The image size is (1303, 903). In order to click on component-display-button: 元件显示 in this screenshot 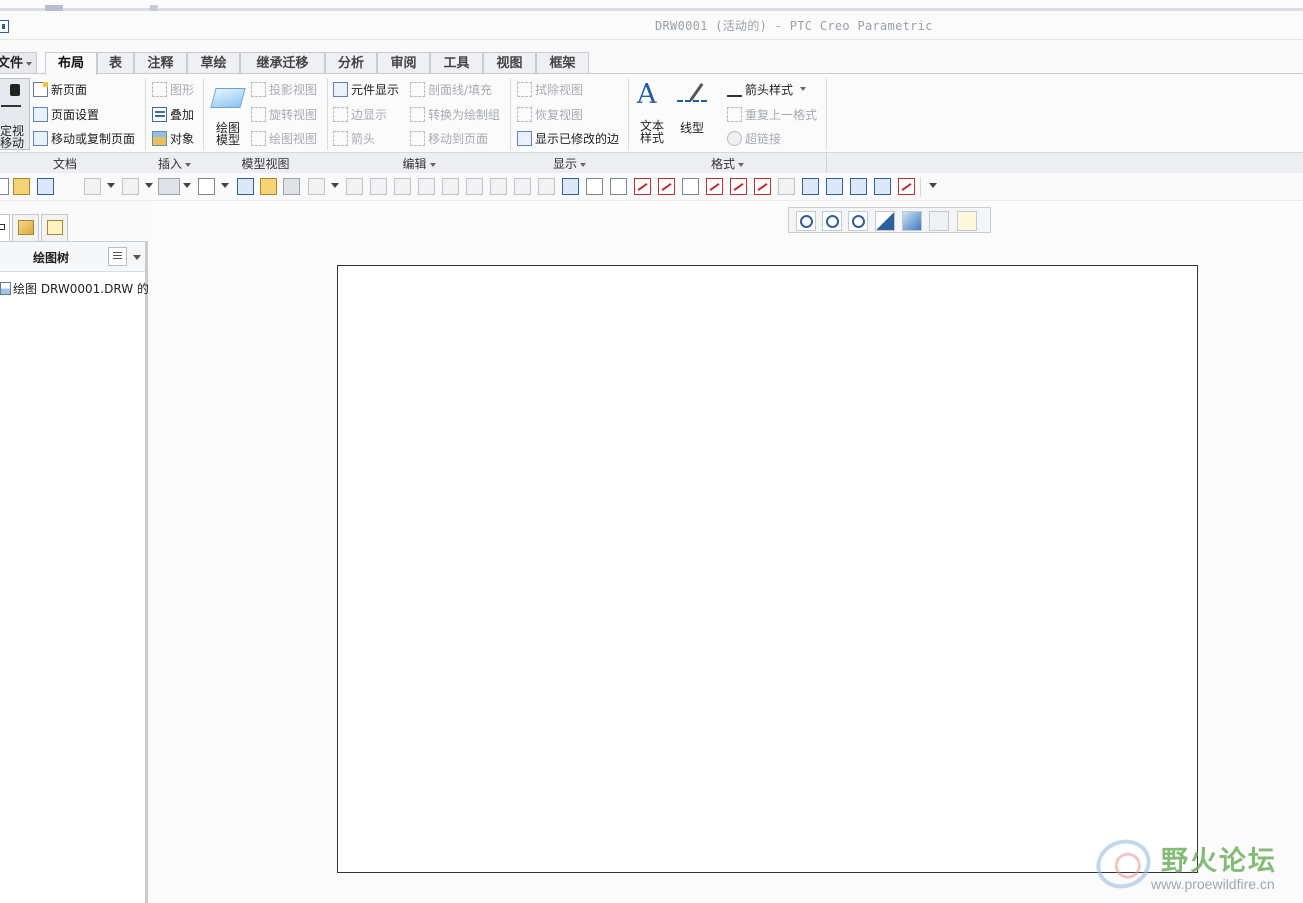, I will do `click(366, 89)`.